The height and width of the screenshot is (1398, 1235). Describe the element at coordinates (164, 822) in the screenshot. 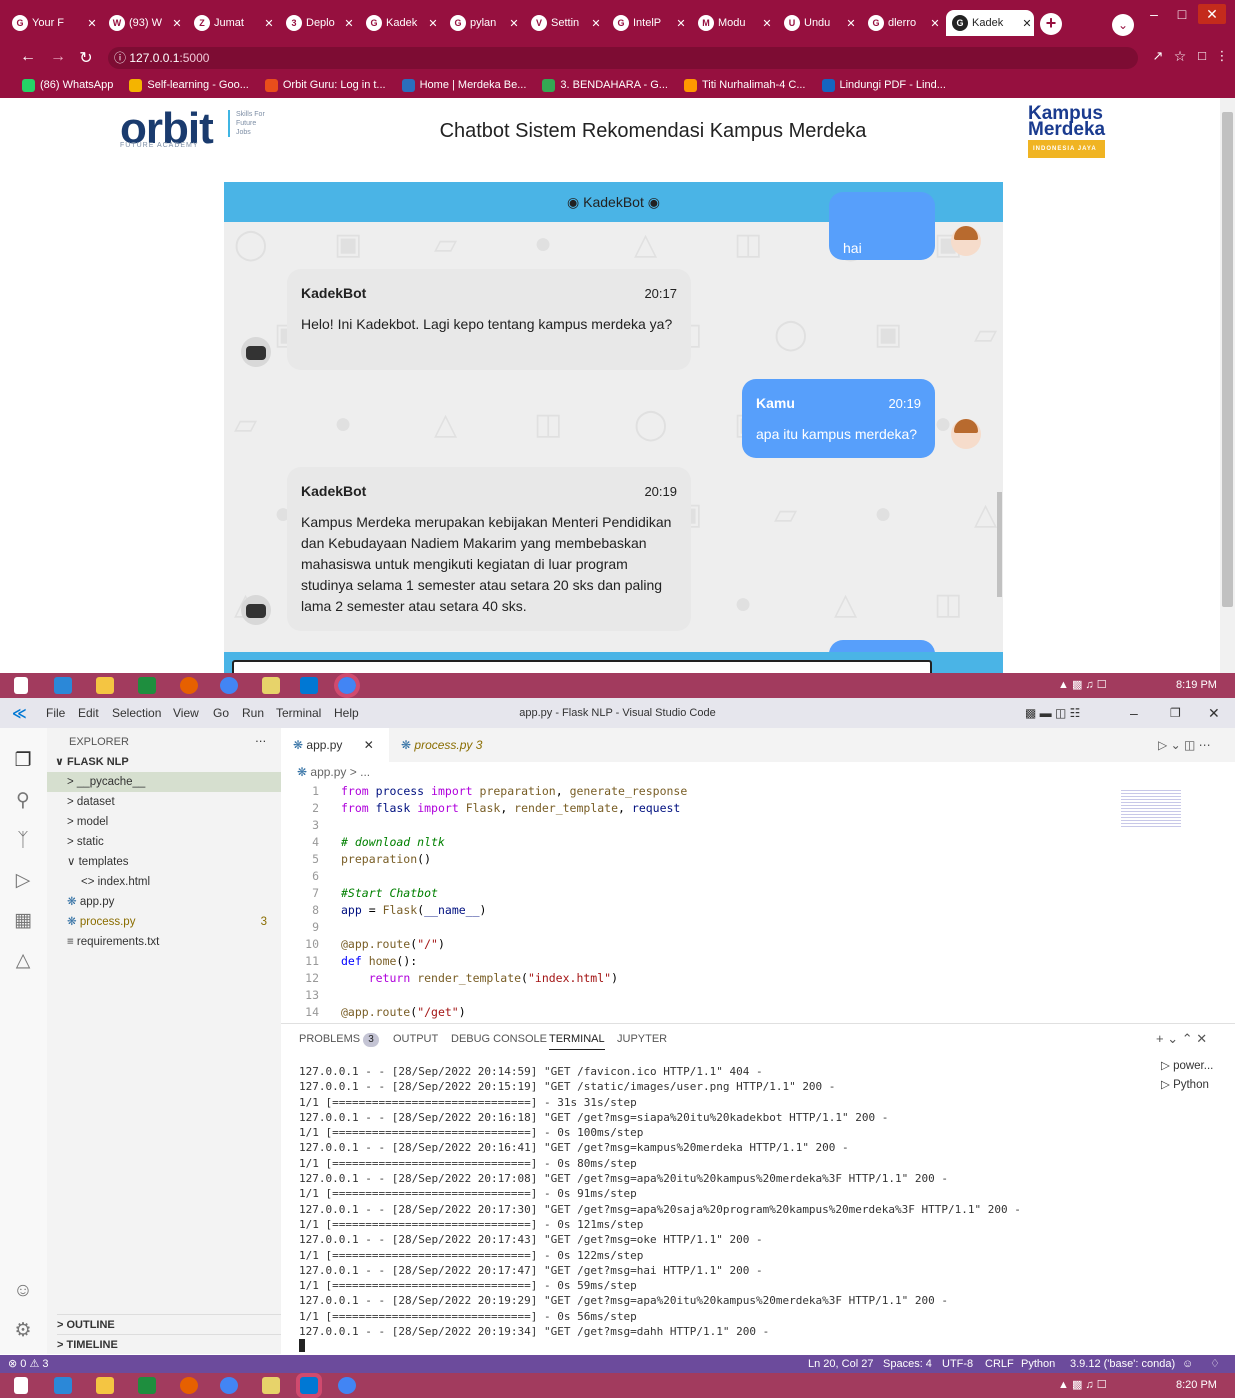

I see `file-tree-item: > model` at that location.